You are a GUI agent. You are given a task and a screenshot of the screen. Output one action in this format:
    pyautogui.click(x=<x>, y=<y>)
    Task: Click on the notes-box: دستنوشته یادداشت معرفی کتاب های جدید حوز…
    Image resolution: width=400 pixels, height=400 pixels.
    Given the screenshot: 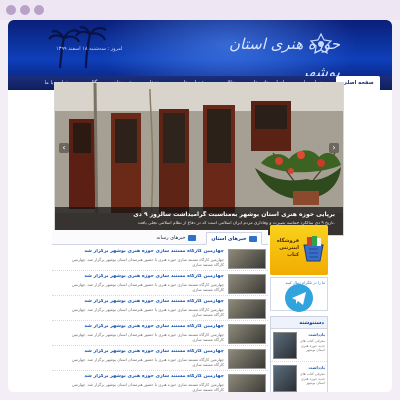 What is the action you would take?
    pyautogui.click(x=299, y=354)
    